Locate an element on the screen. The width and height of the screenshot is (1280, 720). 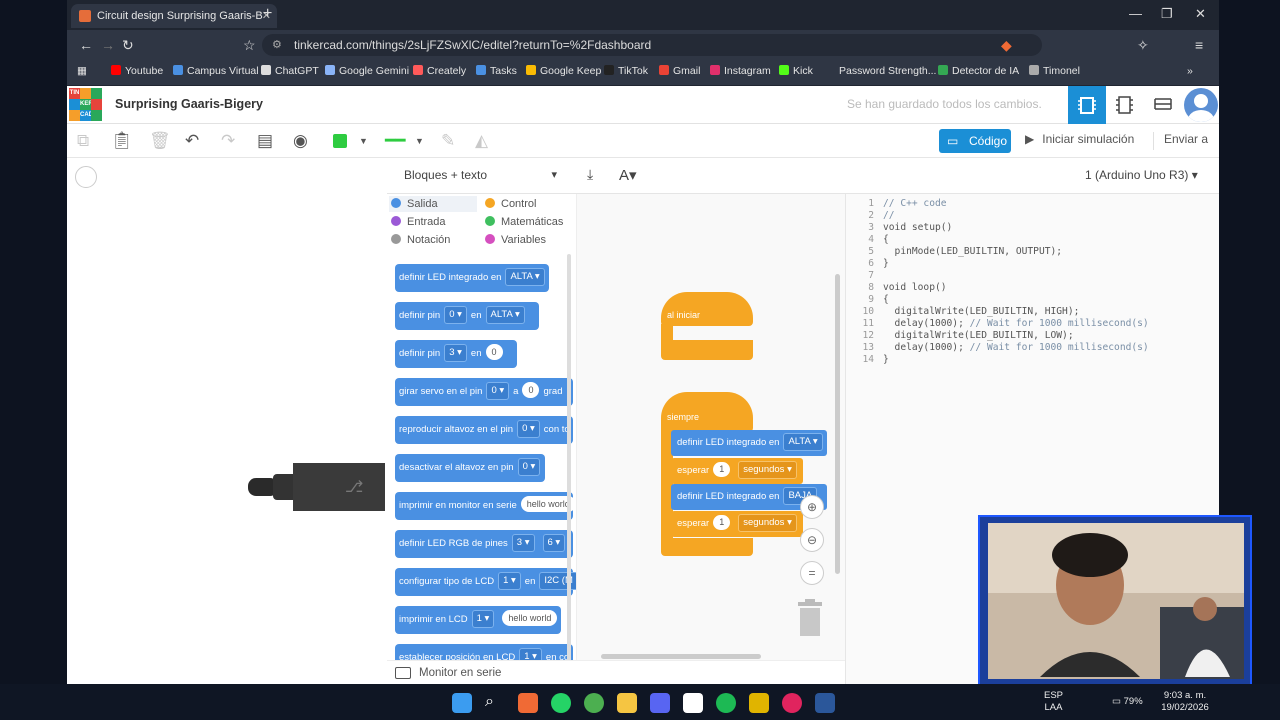
device-dropdown: 1 (Arduino Uno R3) ▾ is located at coordinates (1141, 175).